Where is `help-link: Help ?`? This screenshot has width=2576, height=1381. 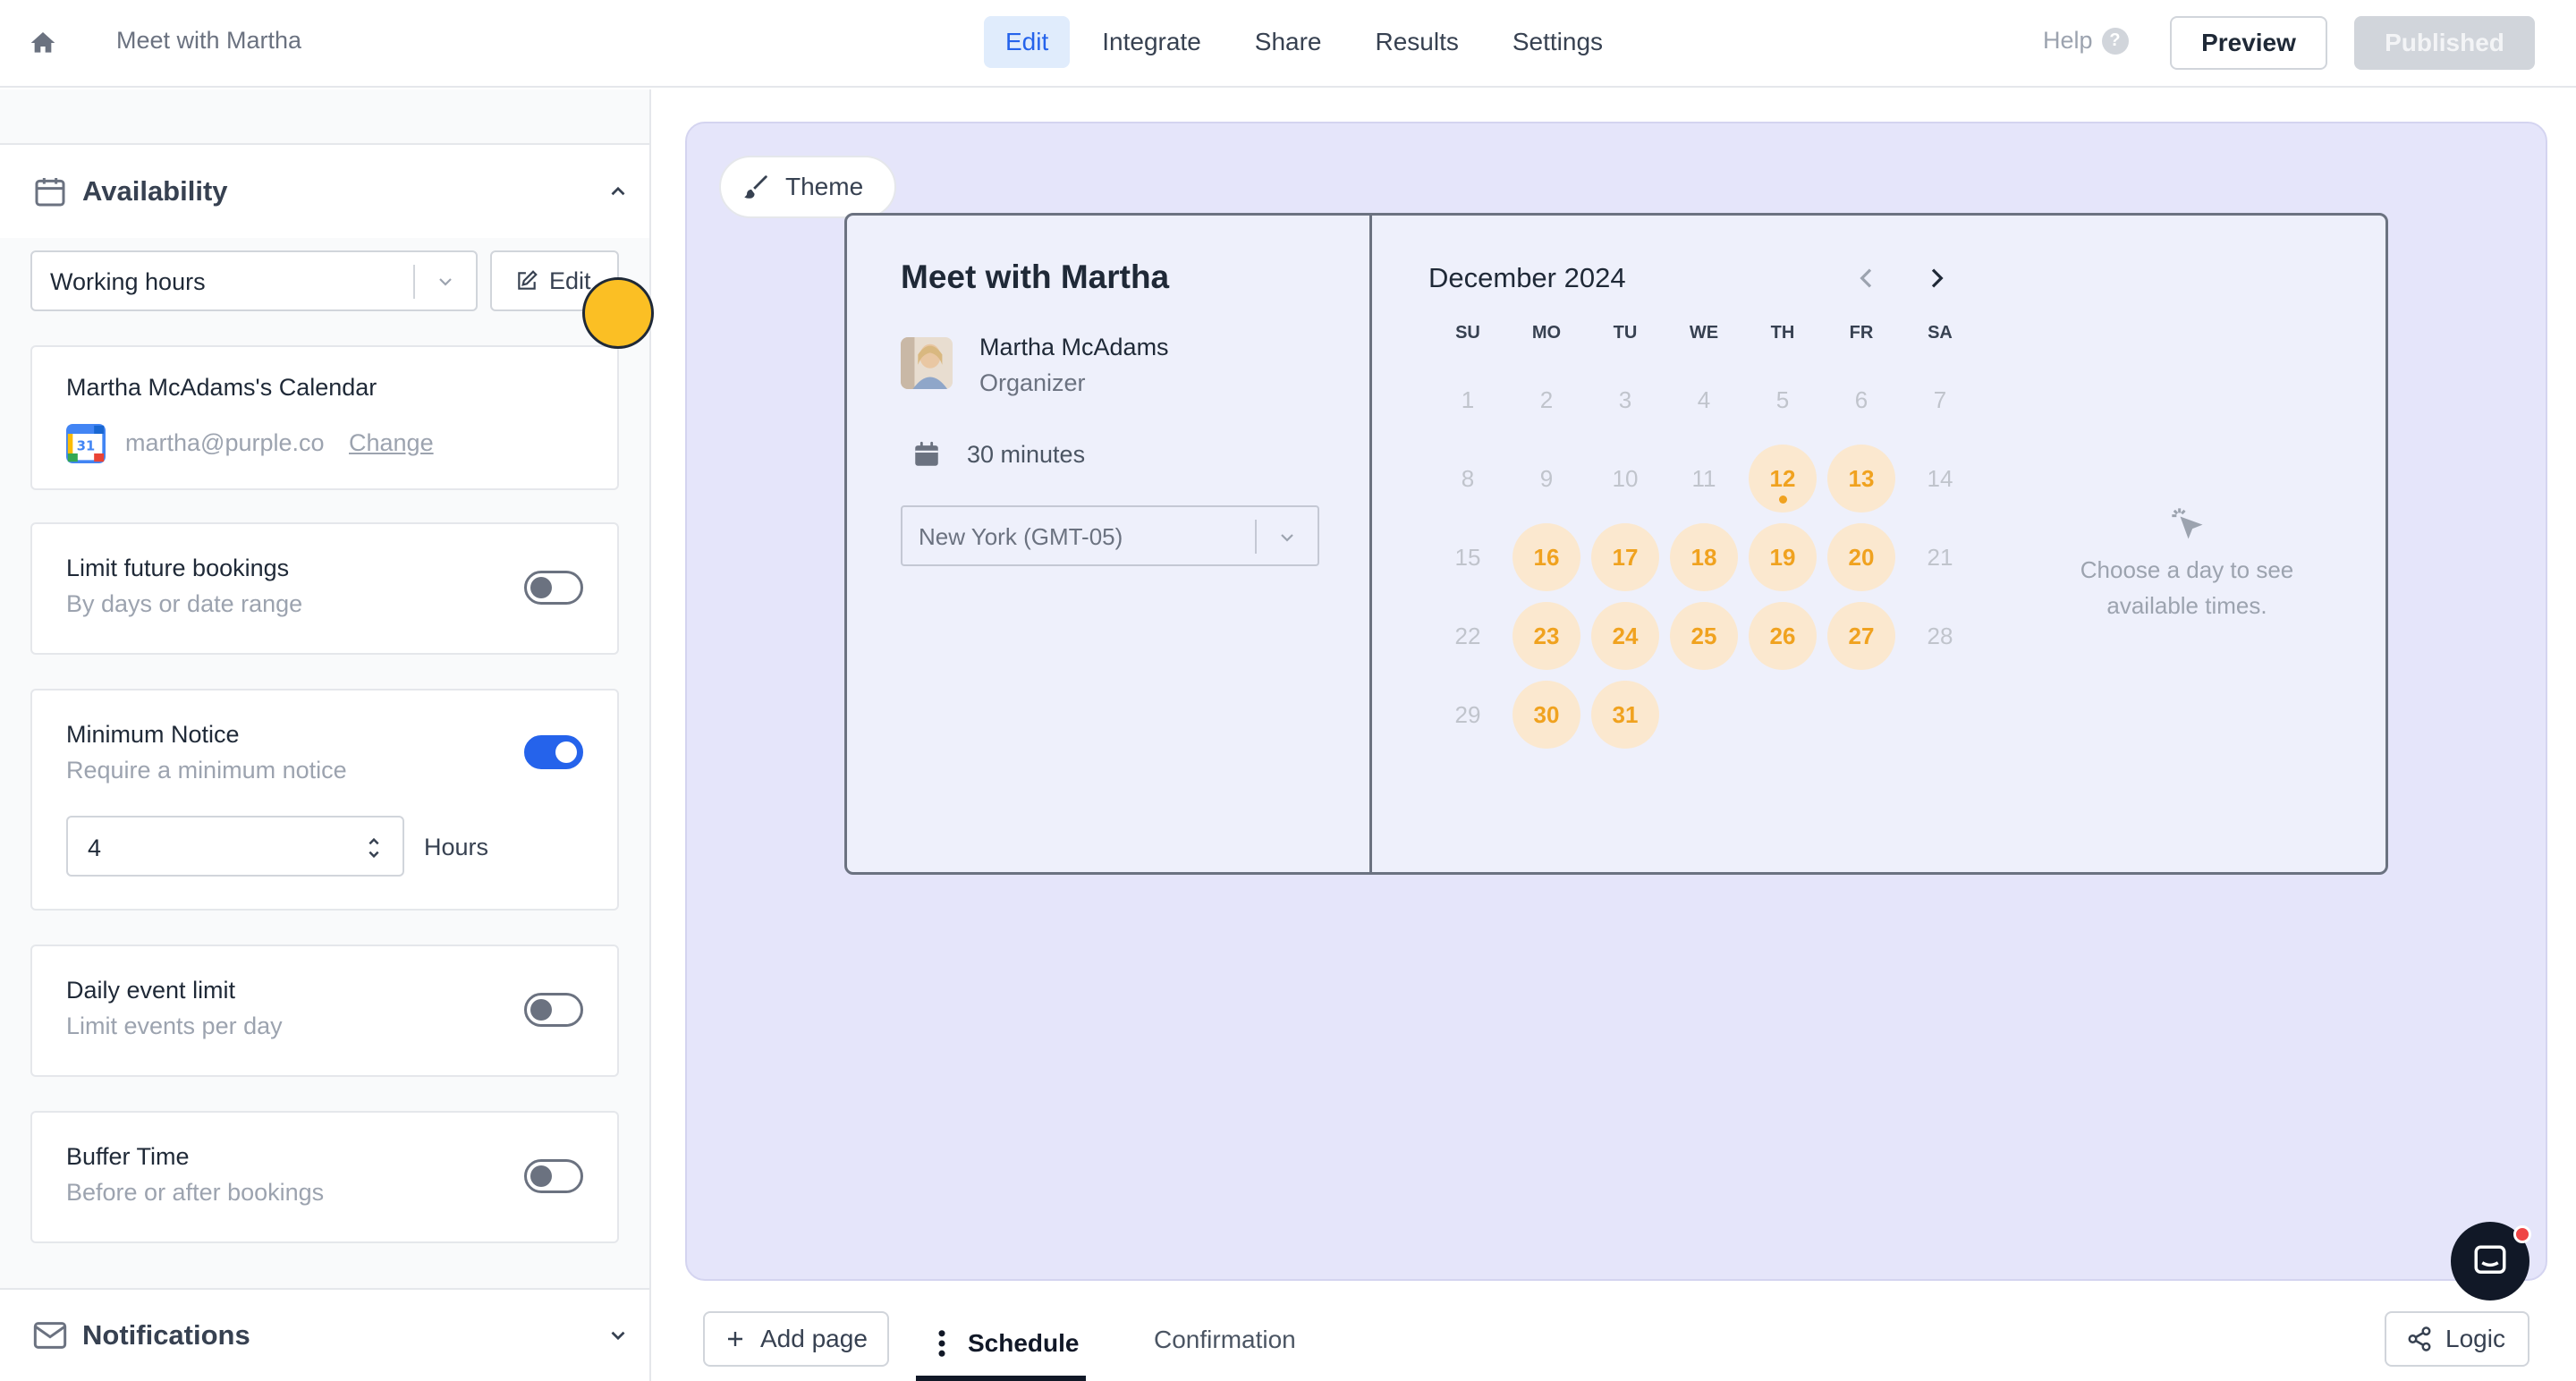
help-link: Help ? is located at coordinates (2086, 41).